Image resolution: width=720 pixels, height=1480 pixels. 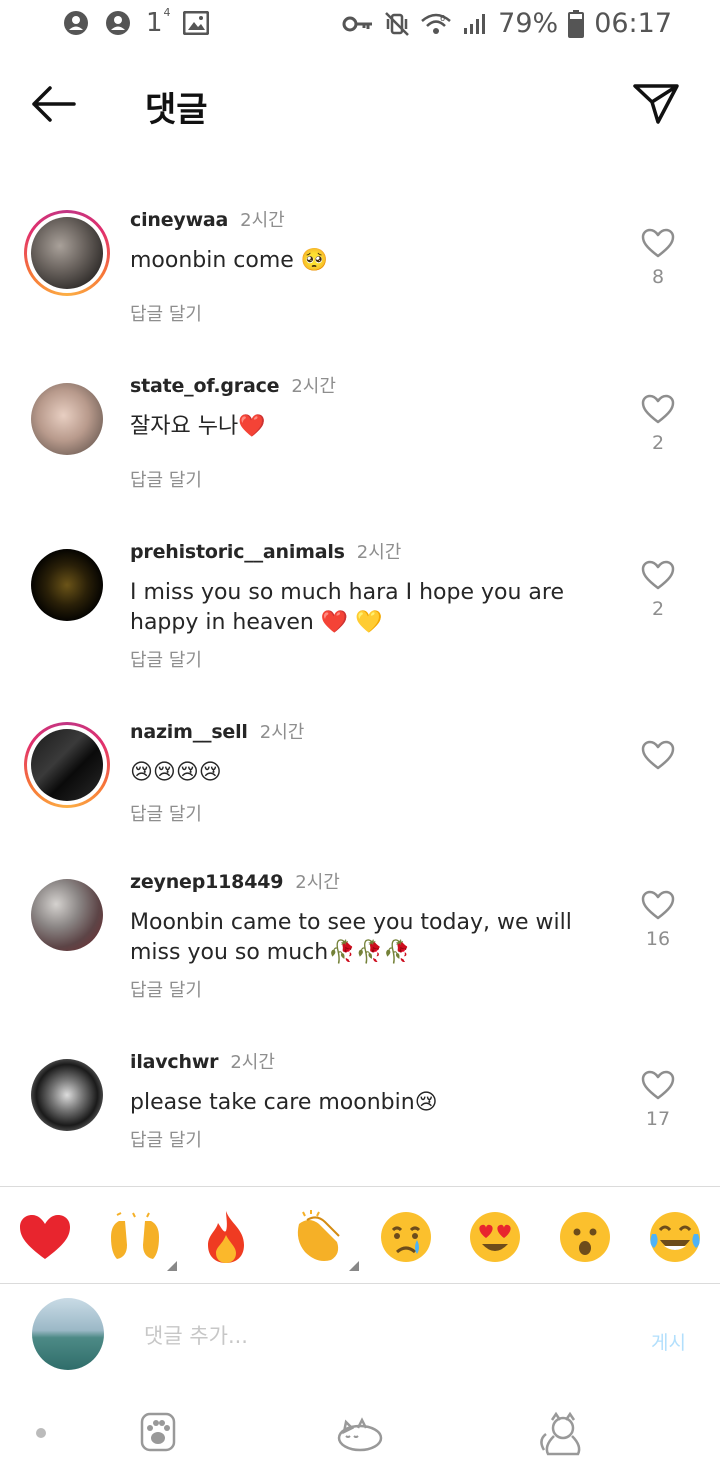 What do you see at coordinates (585, 1237) in the screenshot?
I see `emoji-surprised-face-button` at bounding box center [585, 1237].